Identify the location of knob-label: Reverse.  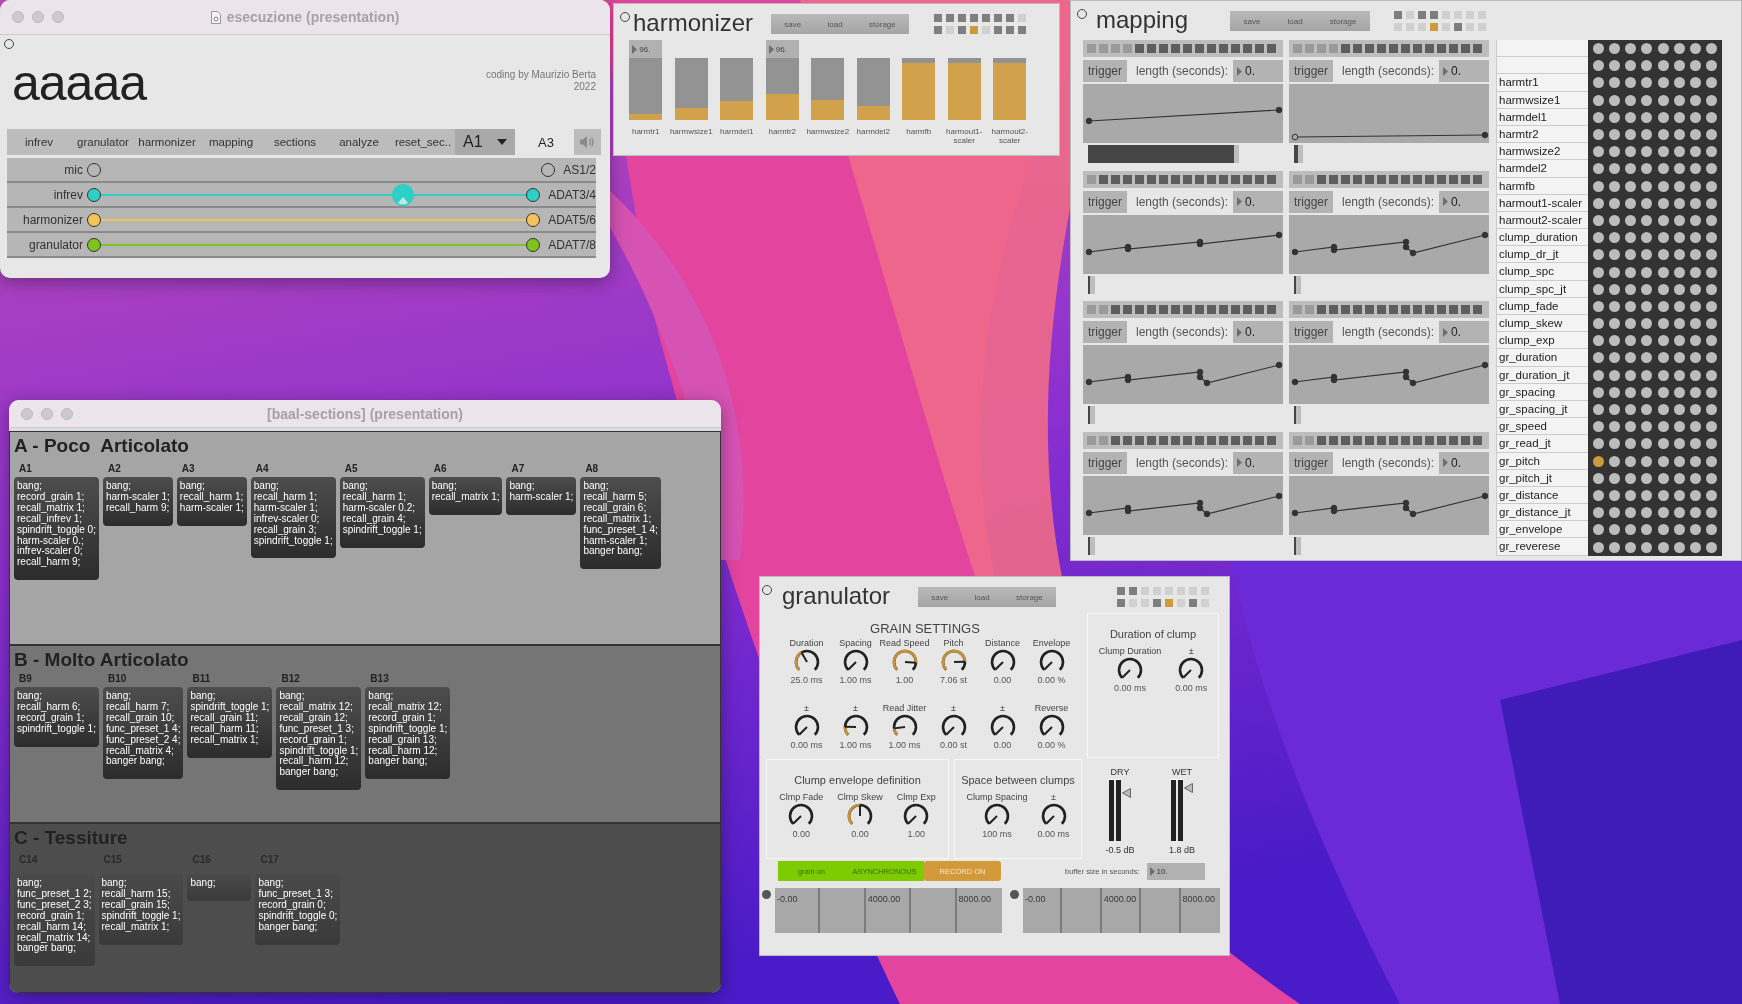
(1051, 708).